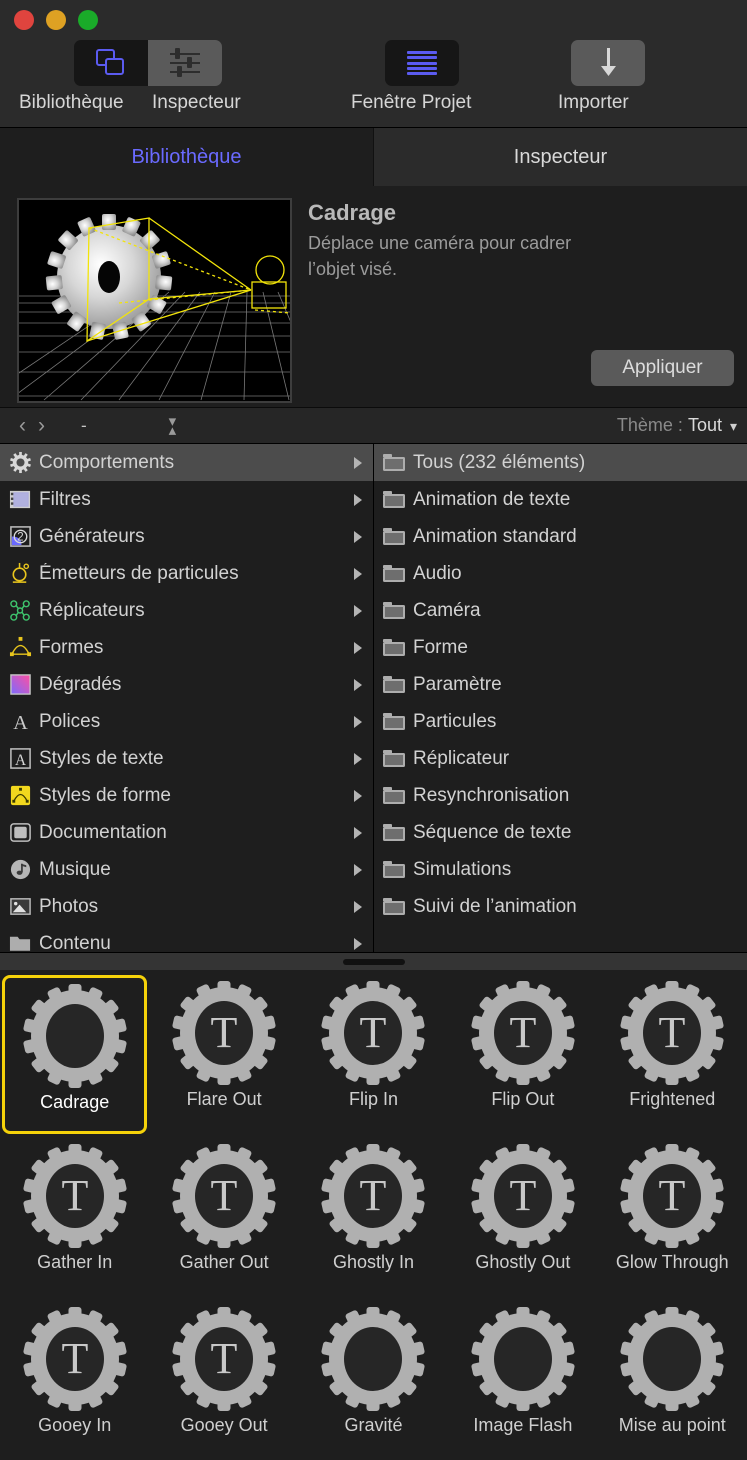  Describe the element at coordinates (186, 721) in the screenshot. I see `category-row: A Polices` at that location.